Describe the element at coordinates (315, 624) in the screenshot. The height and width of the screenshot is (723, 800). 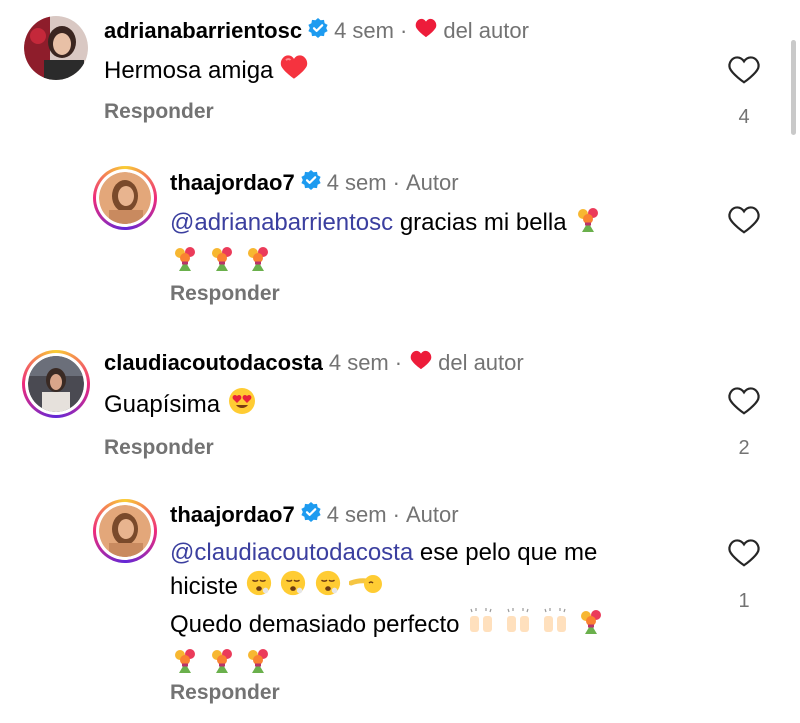
I see `comment-text-line3: Quedo demasiado perfecto` at that location.